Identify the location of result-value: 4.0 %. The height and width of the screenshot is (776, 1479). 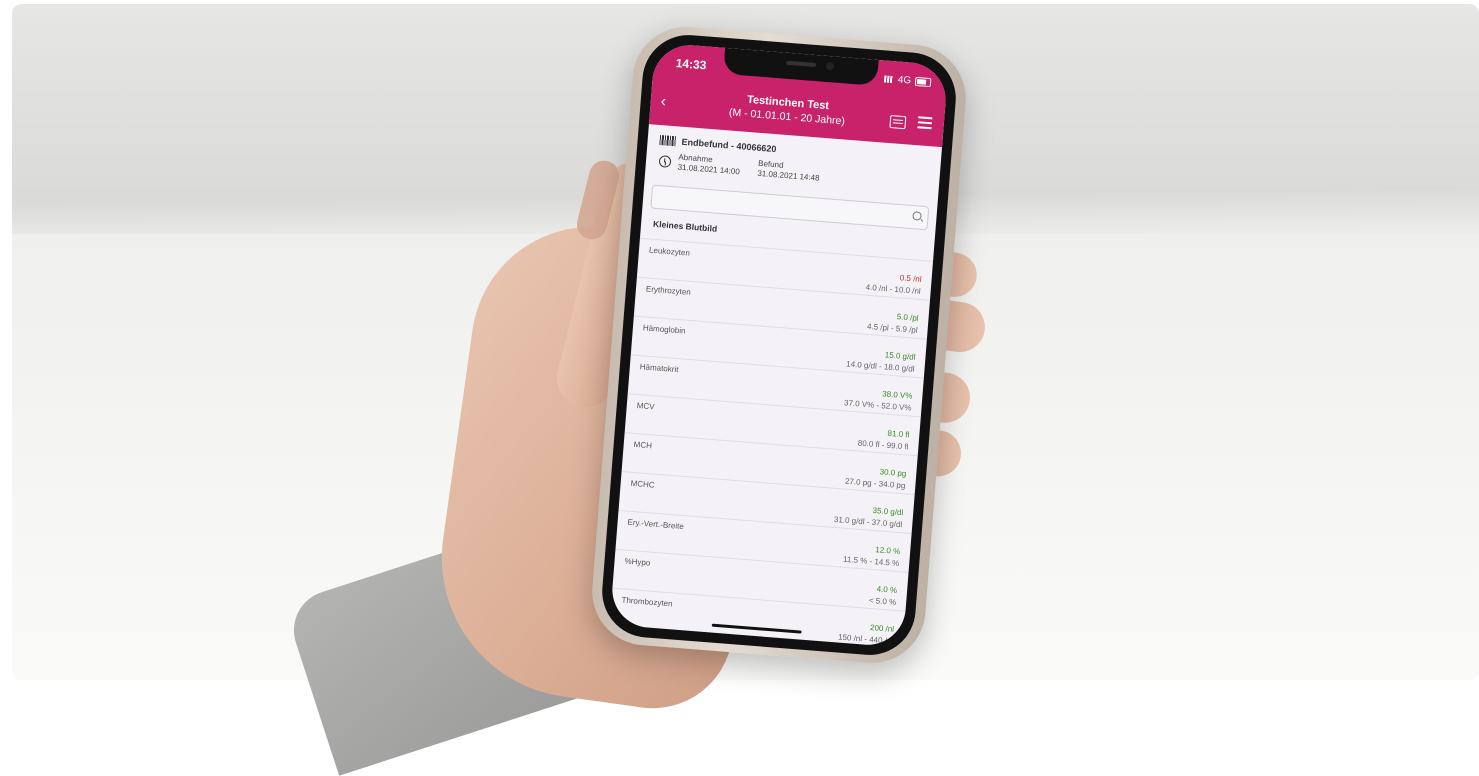
(887, 590).